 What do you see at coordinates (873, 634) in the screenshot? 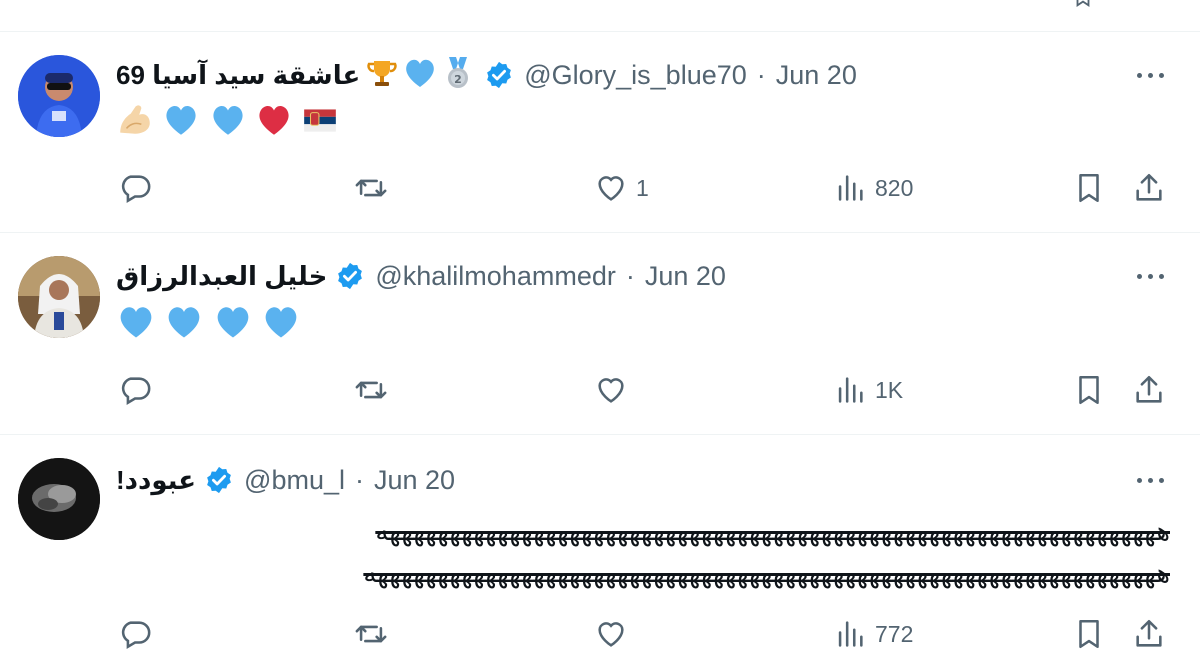
I see `views-button: 772` at bounding box center [873, 634].